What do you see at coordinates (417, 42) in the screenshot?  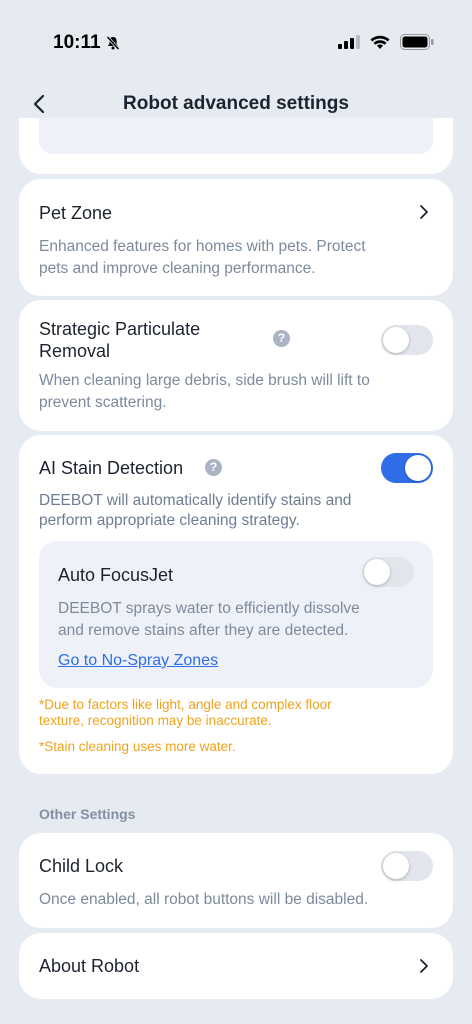 I see `battery-icon` at bounding box center [417, 42].